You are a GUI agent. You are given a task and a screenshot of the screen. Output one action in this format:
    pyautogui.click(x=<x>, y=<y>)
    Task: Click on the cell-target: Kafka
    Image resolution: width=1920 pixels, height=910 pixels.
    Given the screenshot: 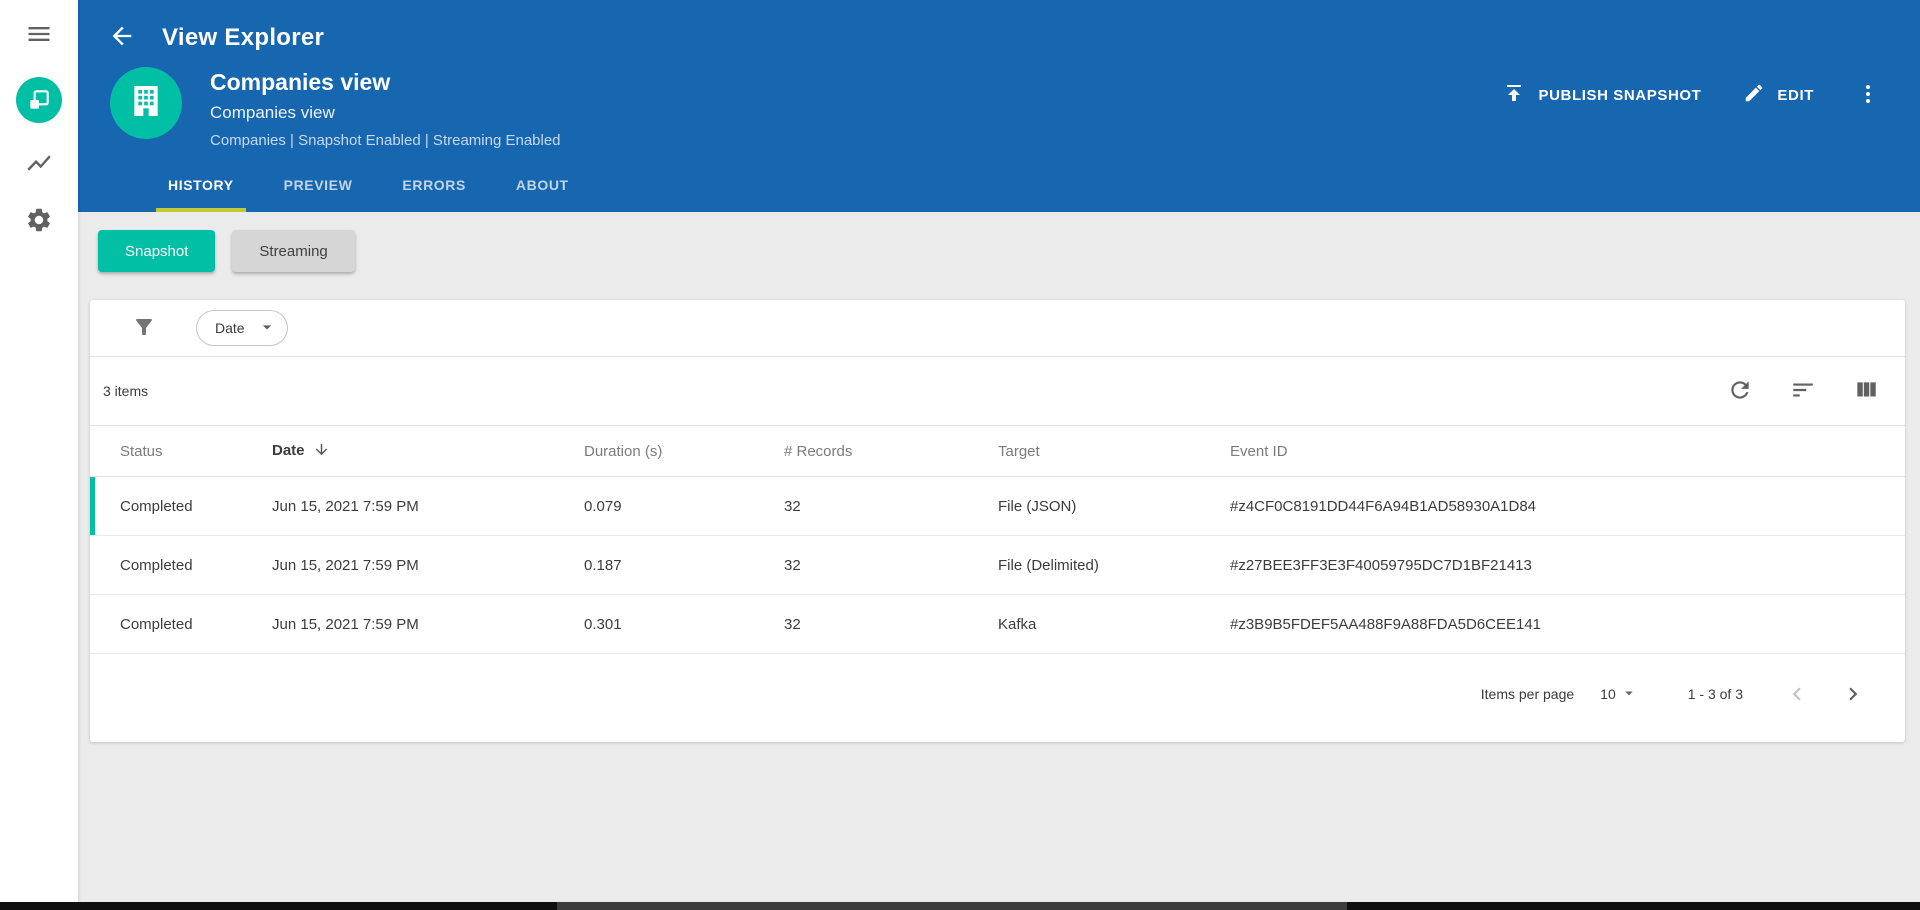 What is the action you would take?
    pyautogui.click(x=1114, y=624)
    